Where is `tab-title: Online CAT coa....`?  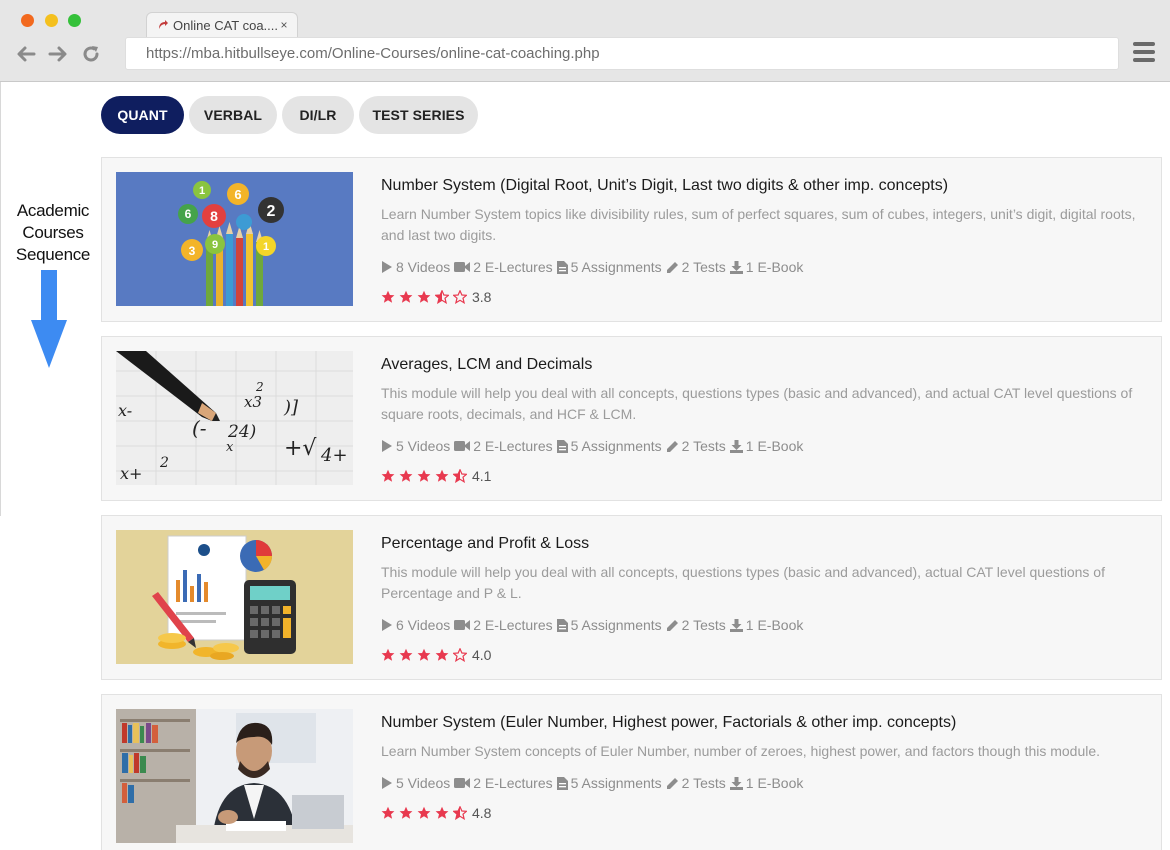
tab-title: Online CAT coa.... is located at coordinates (225, 25).